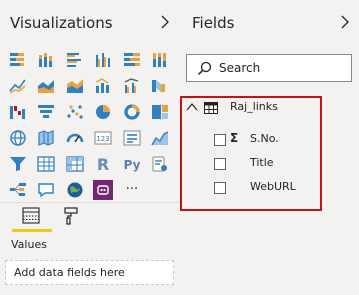 This screenshot has width=359, height=295. What do you see at coordinates (46, 60) in the screenshot?
I see `stacked-column-chart-icon` at bounding box center [46, 60].